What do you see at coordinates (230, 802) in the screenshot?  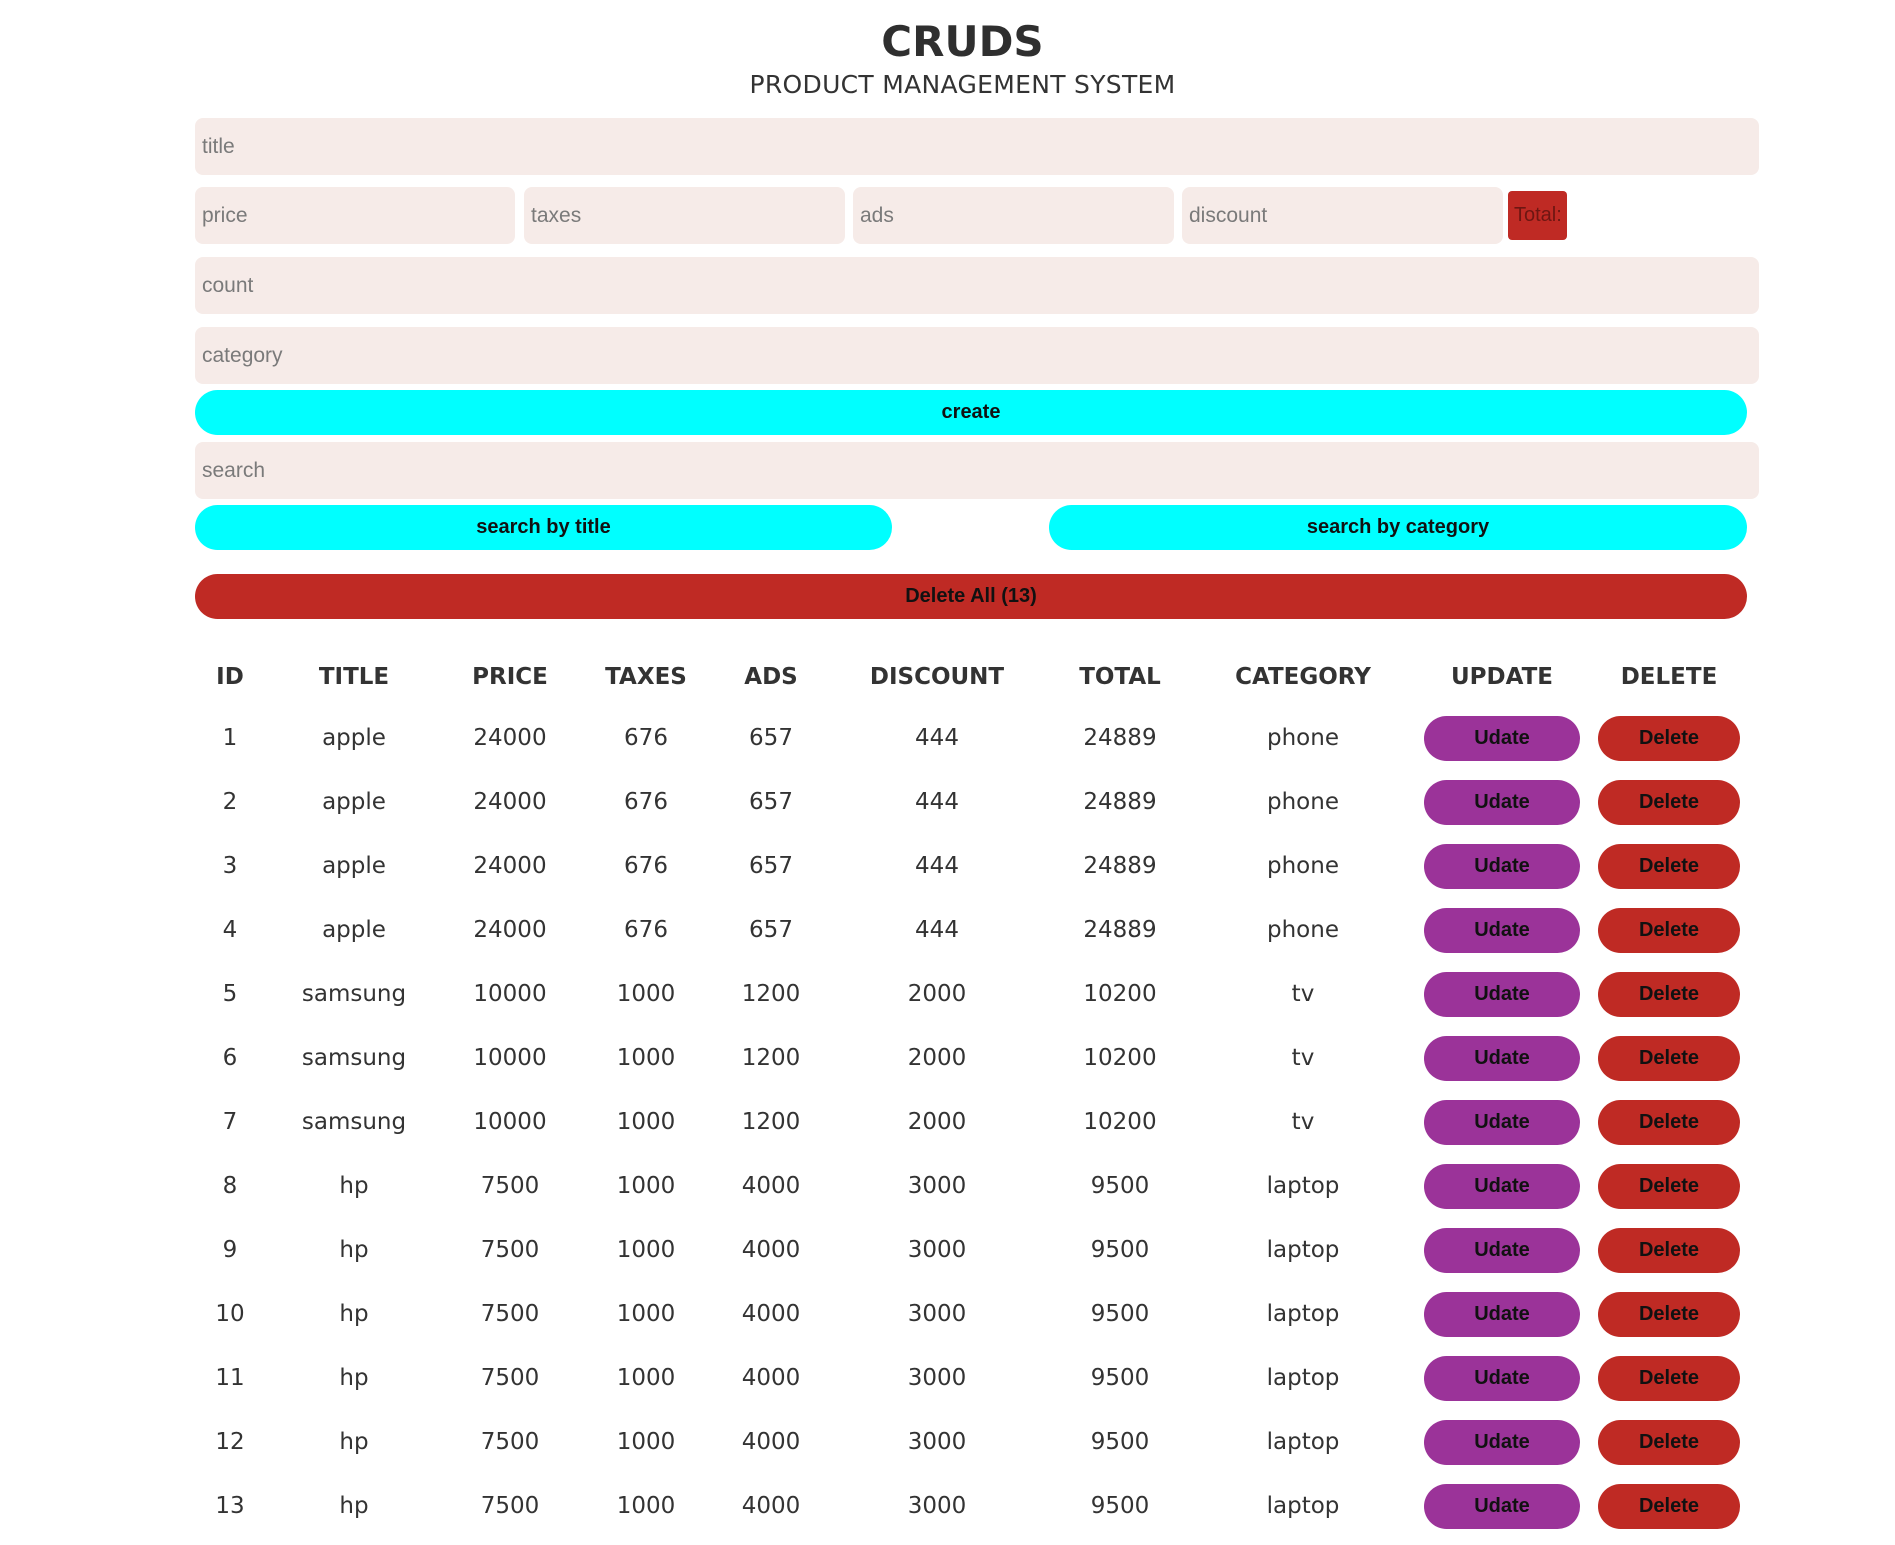 I see `cell-id: 2` at bounding box center [230, 802].